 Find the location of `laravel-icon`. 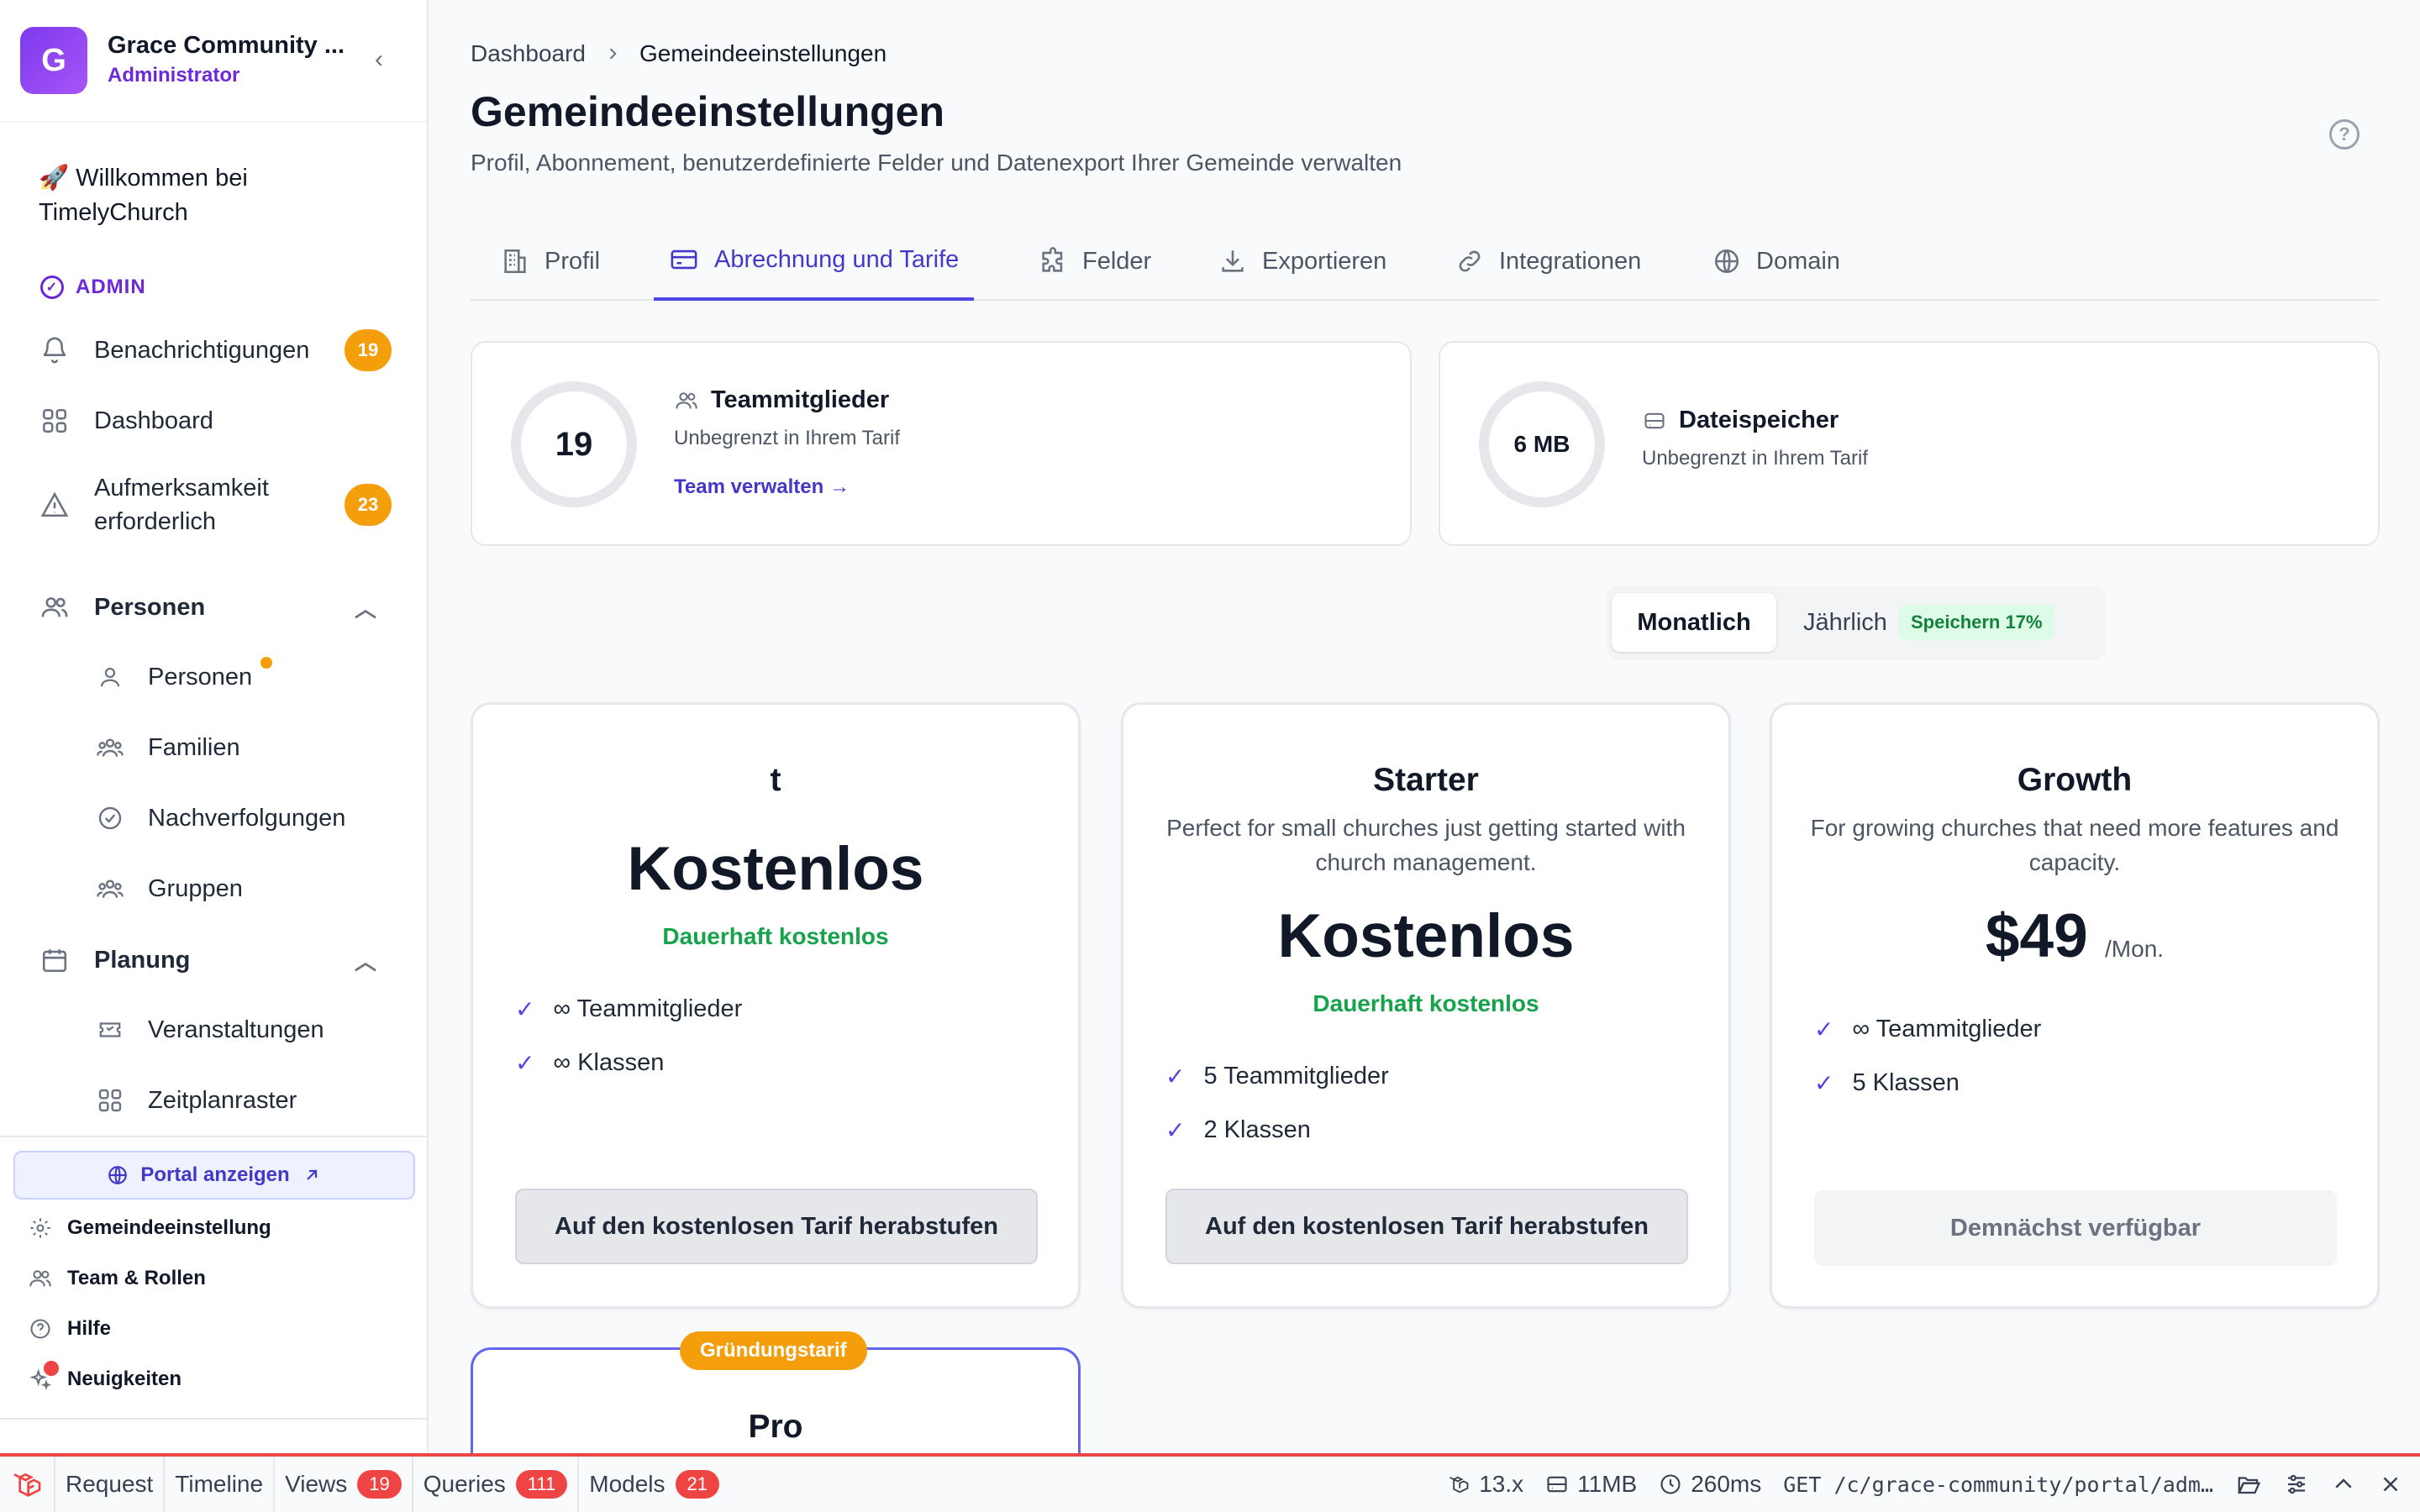

laravel-icon is located at coordinates (27, 1484).